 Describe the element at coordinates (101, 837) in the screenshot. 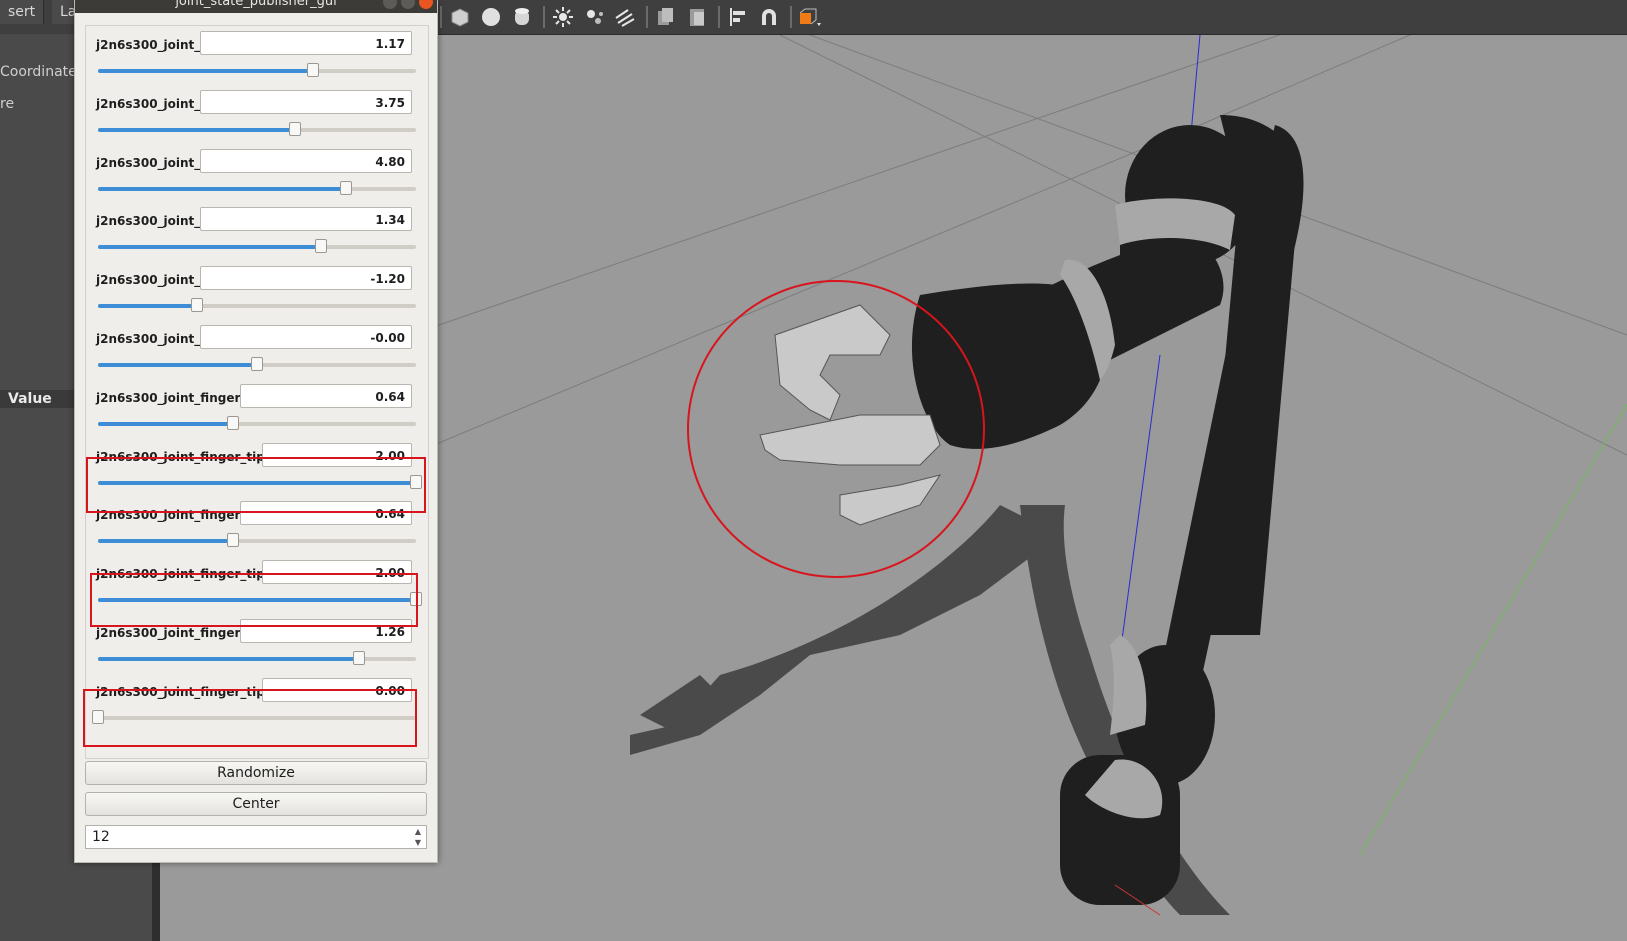

I see `spinbox-value: 12` at that location.